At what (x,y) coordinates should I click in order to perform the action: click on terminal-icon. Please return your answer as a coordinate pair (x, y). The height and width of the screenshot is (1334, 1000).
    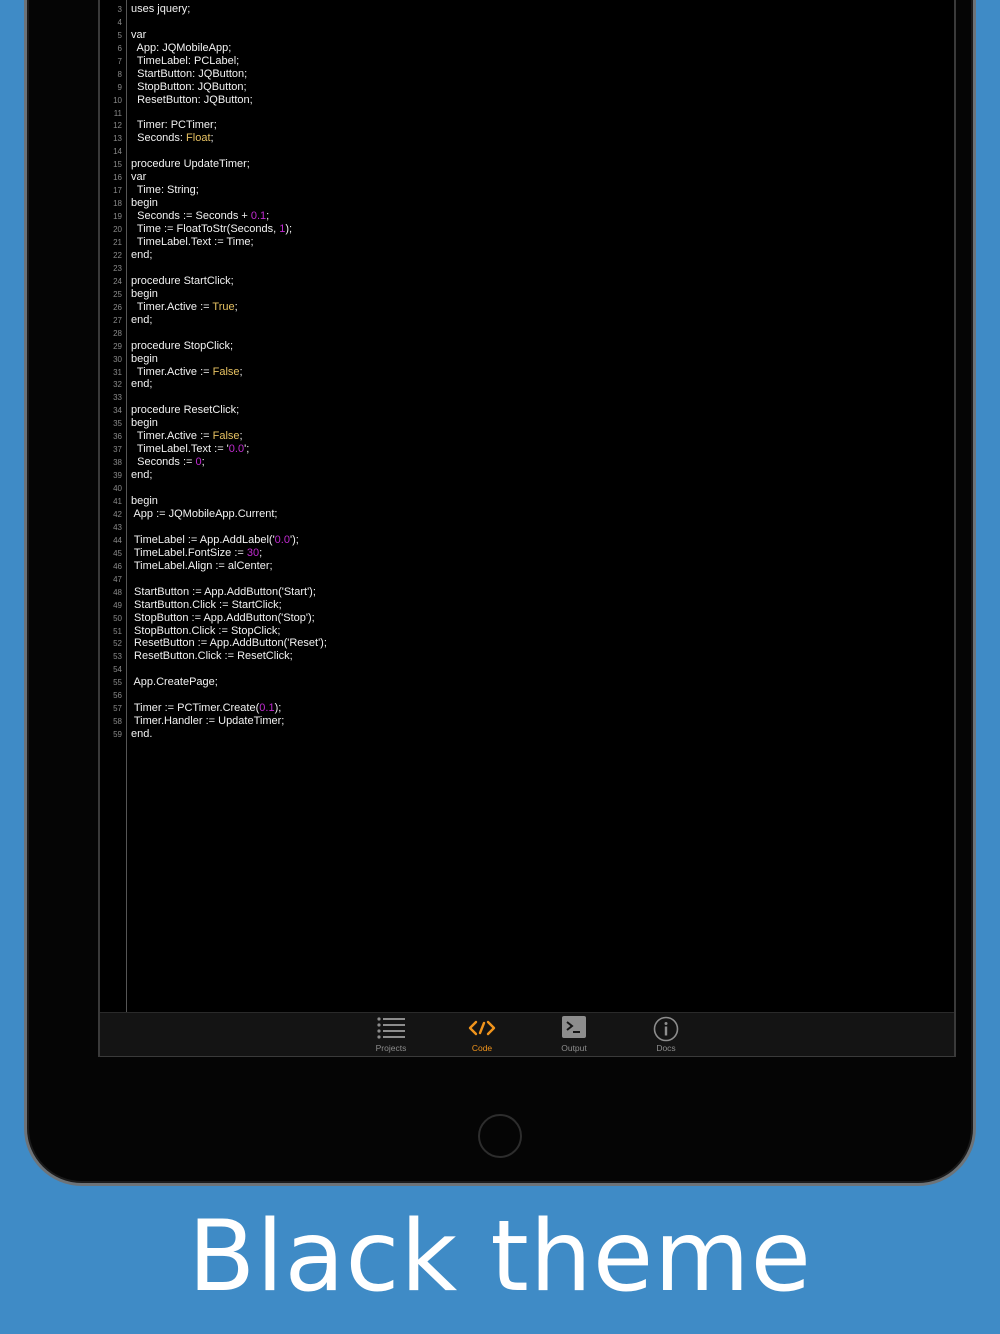
    Looking at the image, I should click on (574, 1029).